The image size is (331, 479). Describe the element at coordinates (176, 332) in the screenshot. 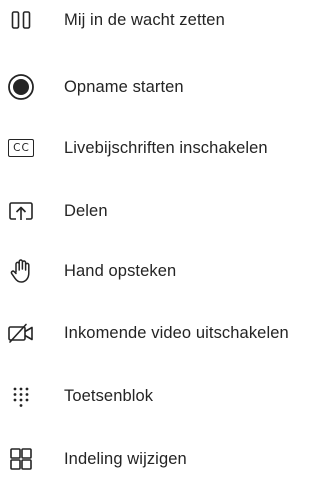

I see `menu-item-label: Inkomende video uitschakelen` at that location.